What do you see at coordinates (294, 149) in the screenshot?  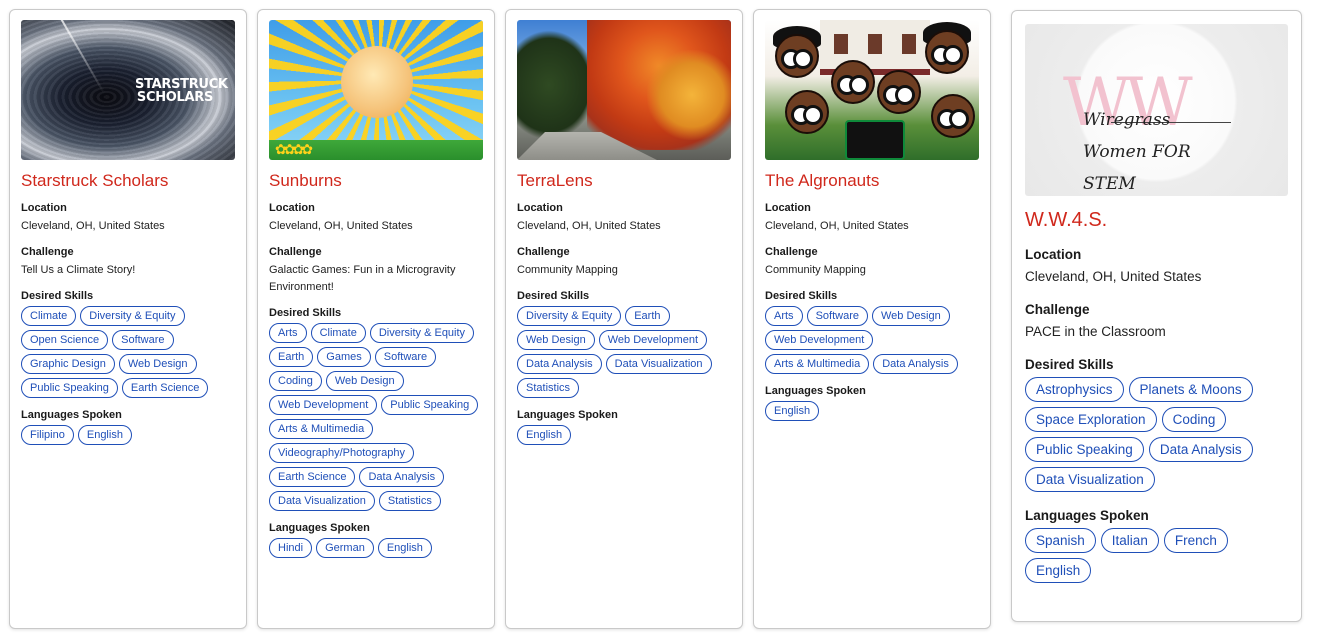 I see `thumbnail-flowers: ✿✿✿✿` at bounding box center [294, 149].